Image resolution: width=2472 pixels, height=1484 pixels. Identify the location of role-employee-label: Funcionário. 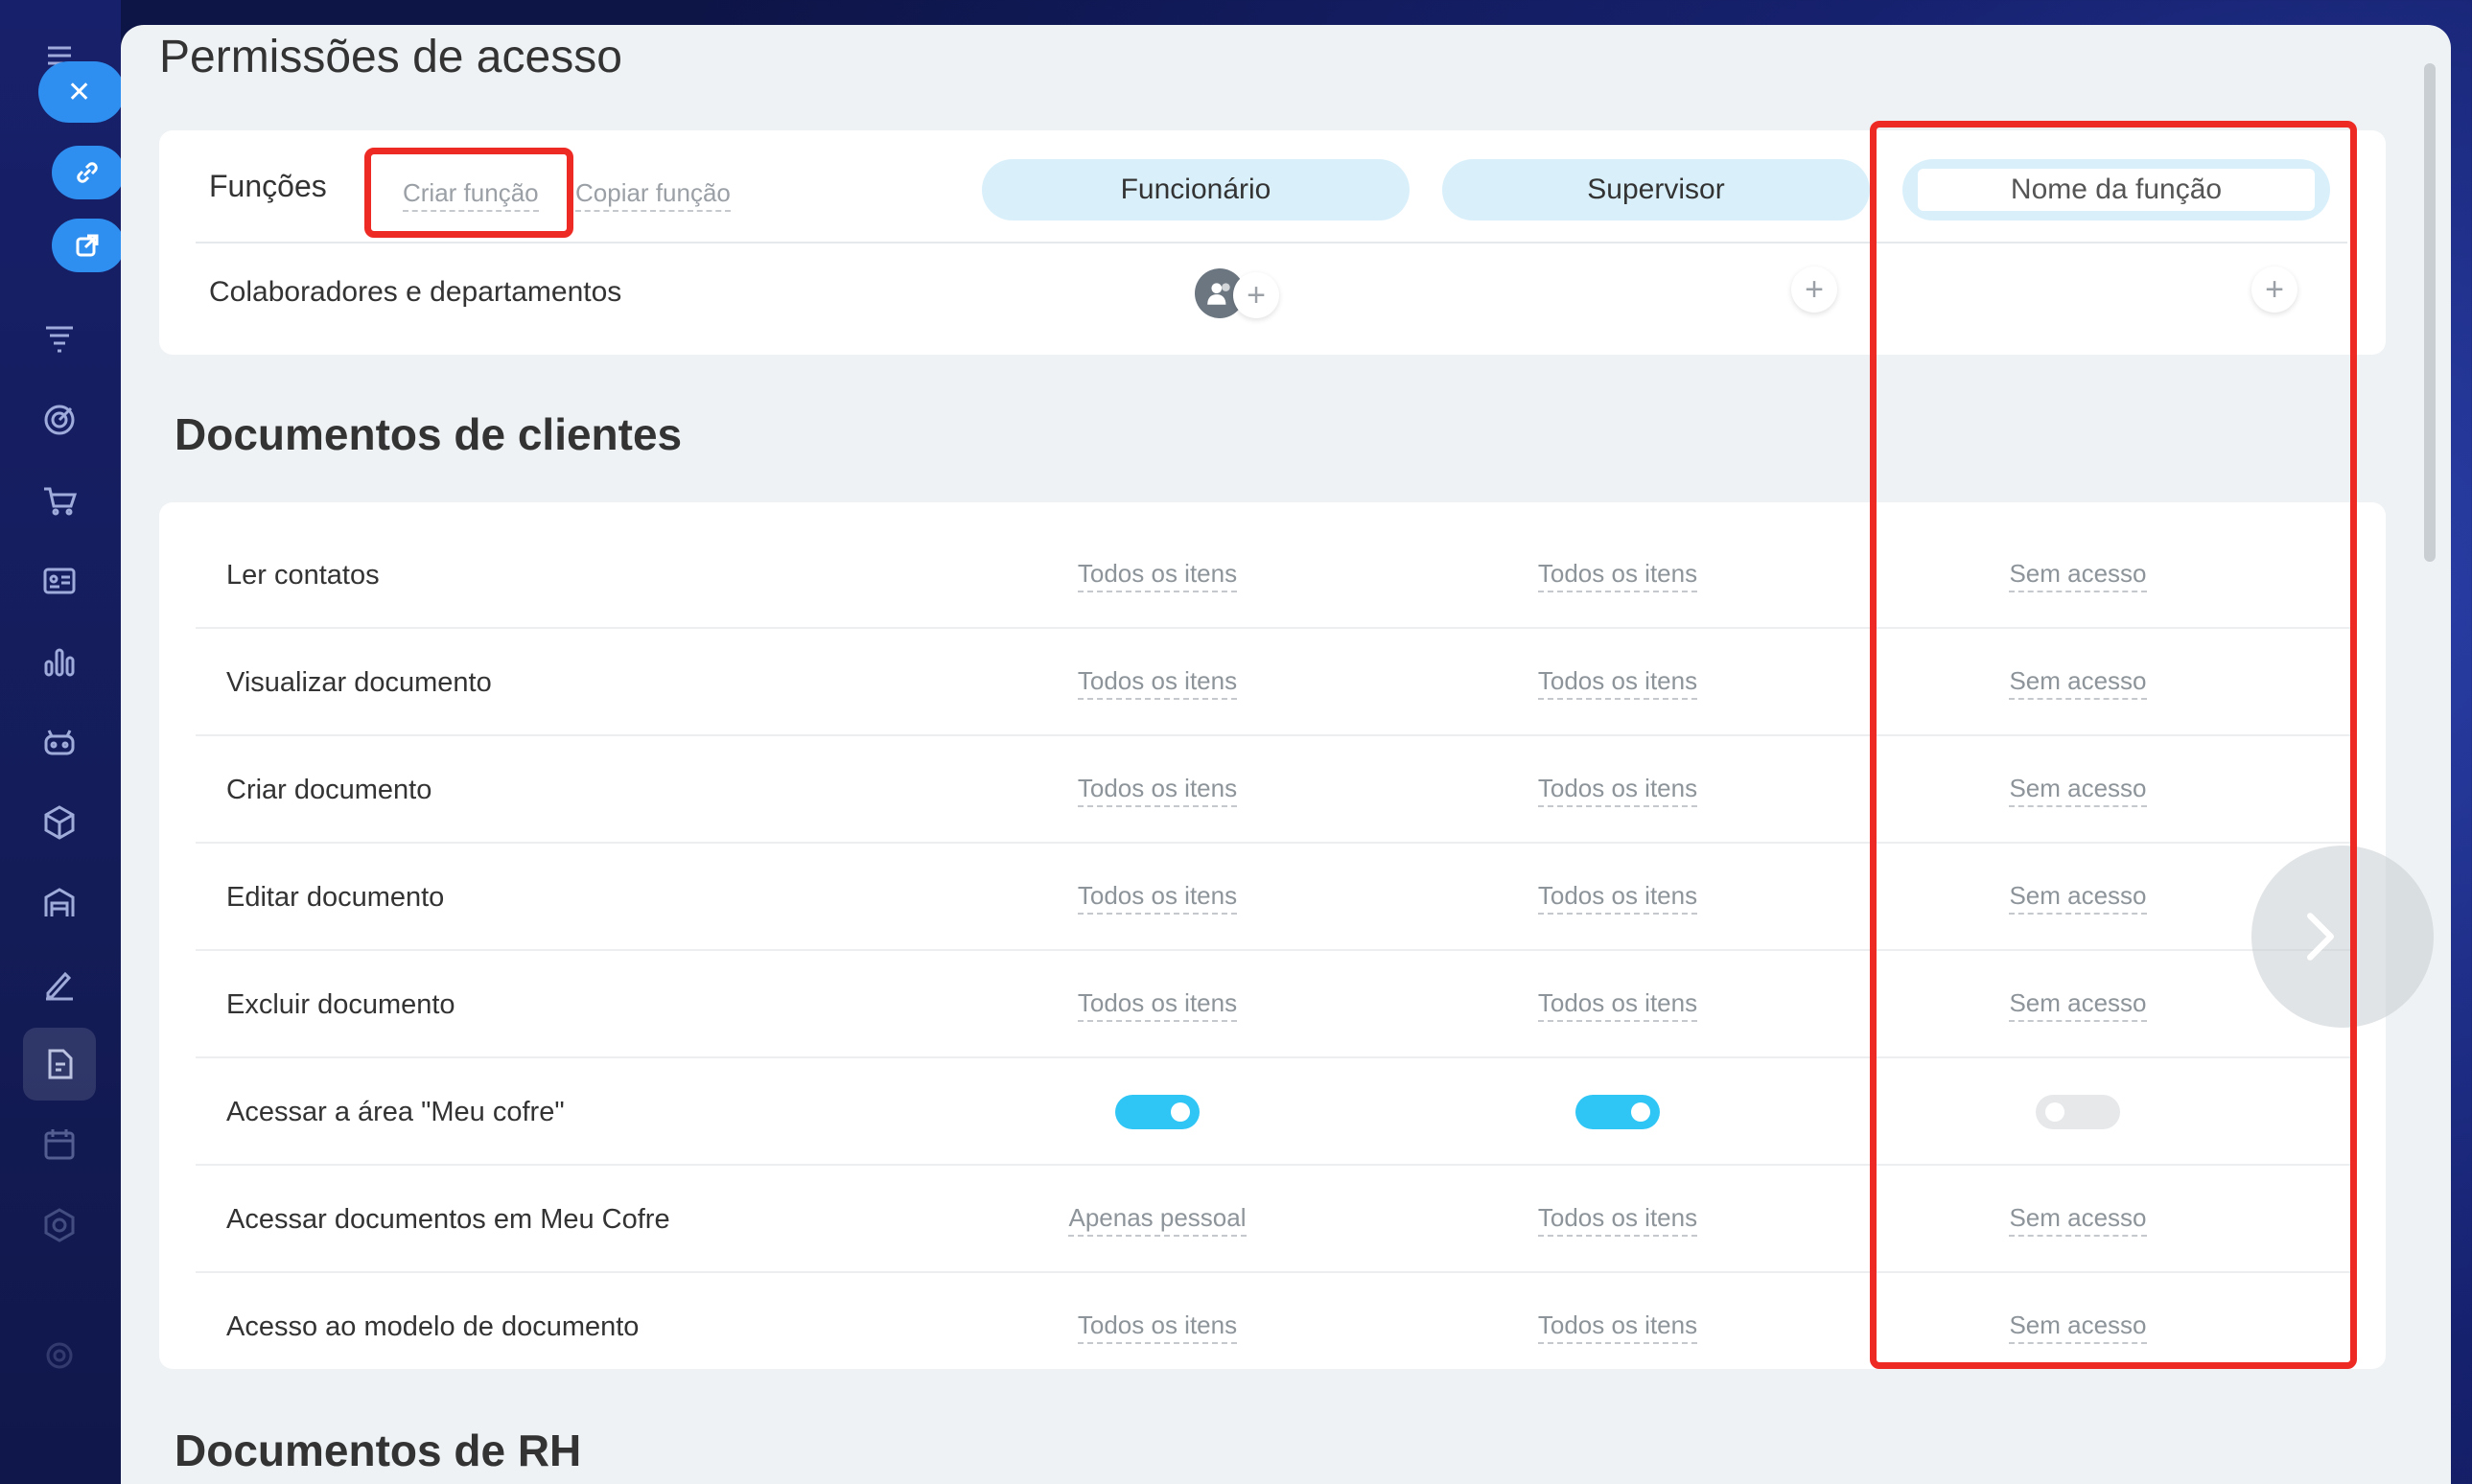
(1195, 189).